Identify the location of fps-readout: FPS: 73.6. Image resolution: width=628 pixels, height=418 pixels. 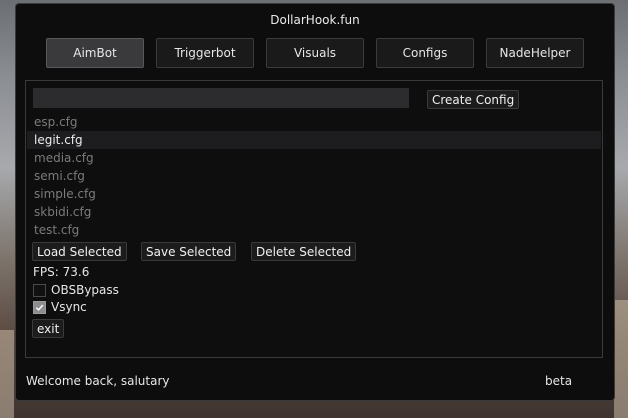
(61, 272).